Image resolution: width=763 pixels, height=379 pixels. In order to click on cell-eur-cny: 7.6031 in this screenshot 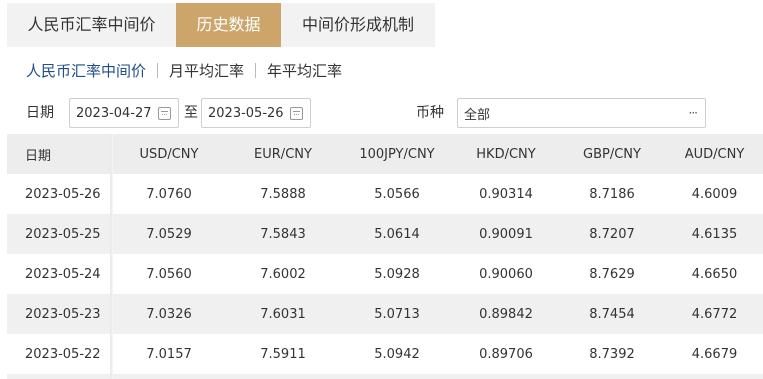, I will do `click(283, 314)`.